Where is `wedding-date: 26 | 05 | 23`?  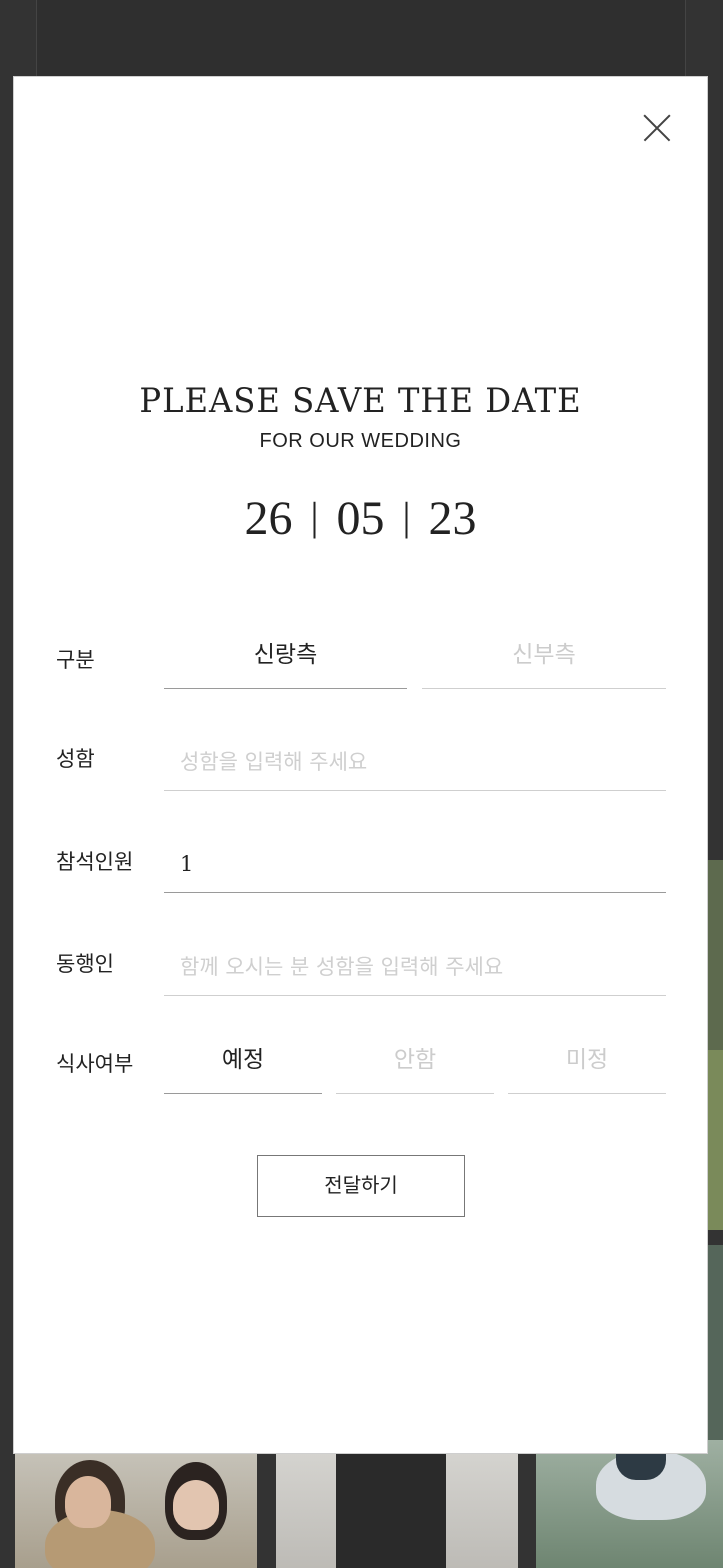
wedding-date: 26 | 05 | 23 is located at coordinates (360, 518).